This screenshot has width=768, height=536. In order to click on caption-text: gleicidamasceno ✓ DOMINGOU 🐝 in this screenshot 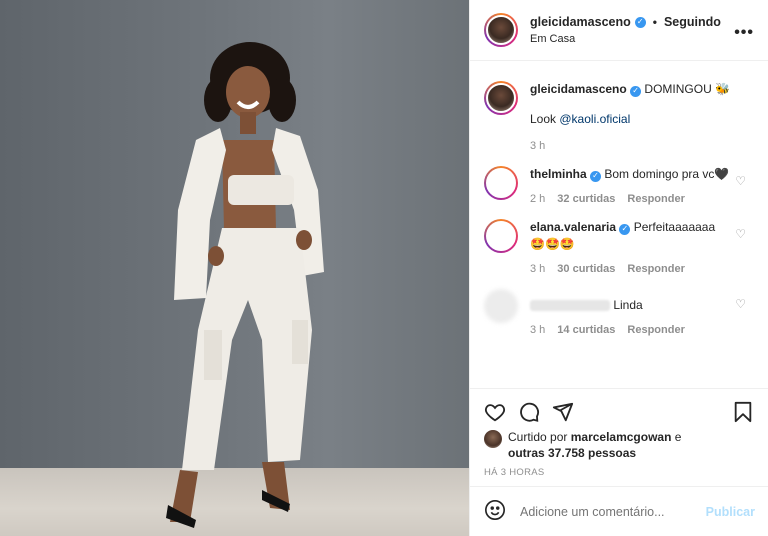, I will do `click(632, 89)`.